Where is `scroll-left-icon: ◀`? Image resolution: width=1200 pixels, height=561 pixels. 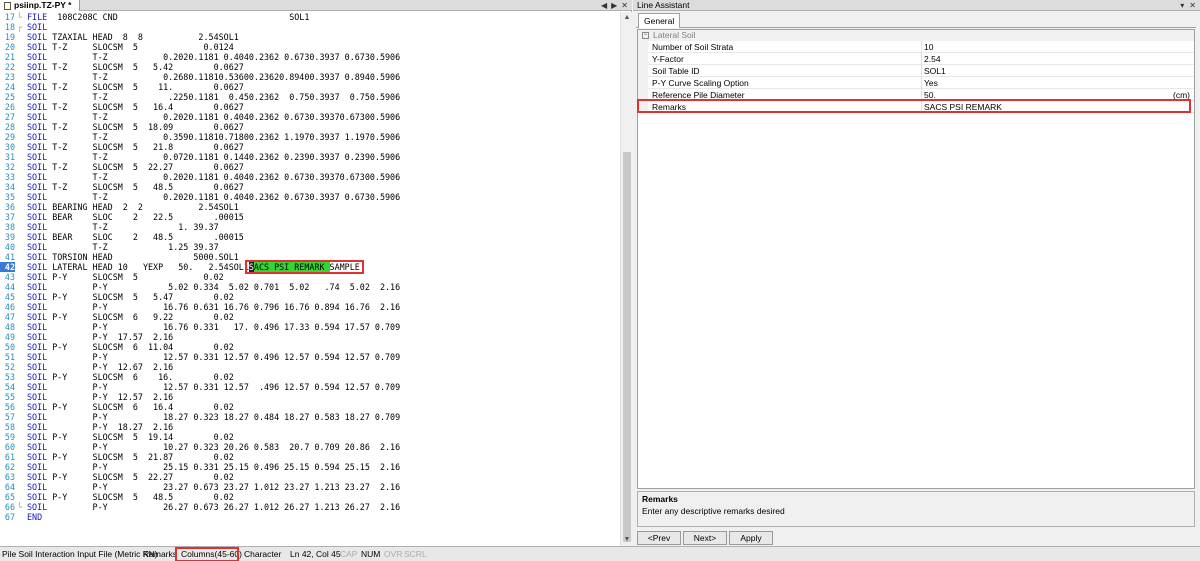
scroll-left-icon: ◀ is located at coordinates (604, 5).